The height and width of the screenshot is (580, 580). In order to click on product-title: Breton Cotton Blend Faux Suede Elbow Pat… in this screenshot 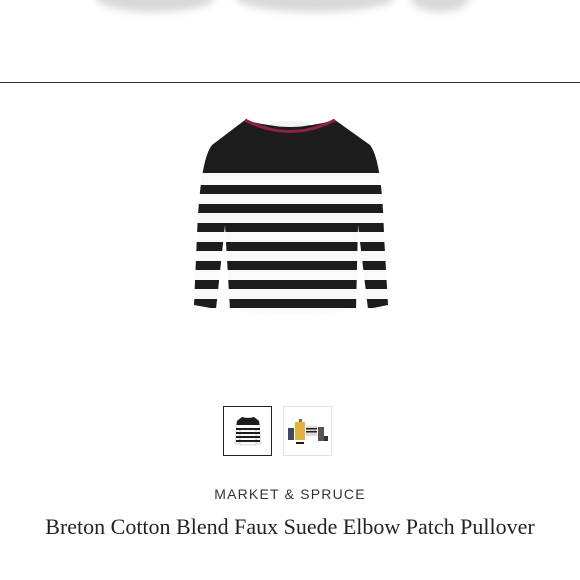, I will do `click(290, 526)`.